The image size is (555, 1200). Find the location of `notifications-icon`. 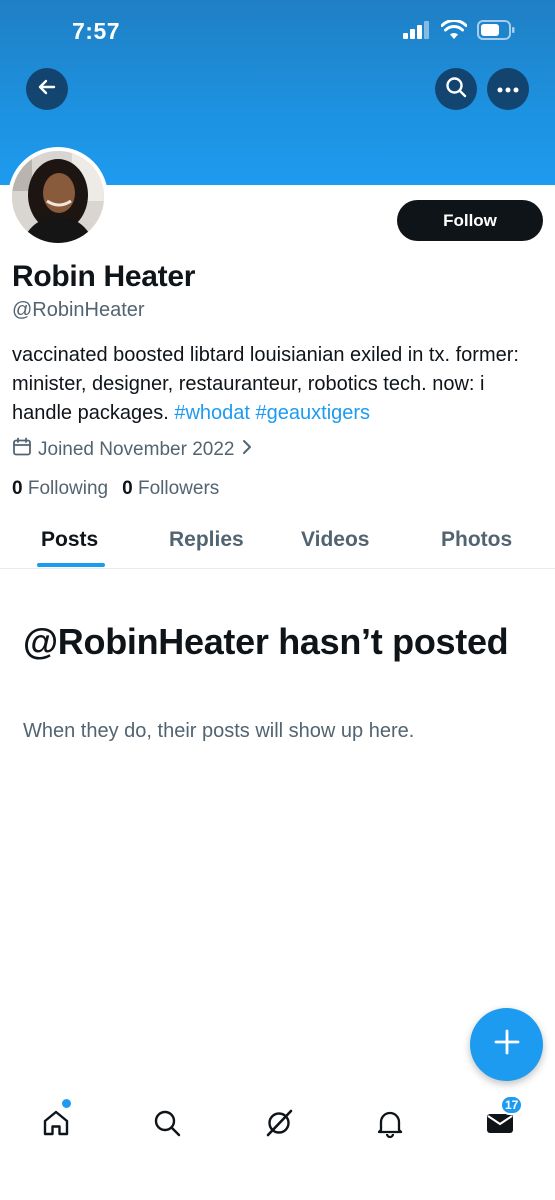

notifications-icon is located at coordinates (390, 1125).